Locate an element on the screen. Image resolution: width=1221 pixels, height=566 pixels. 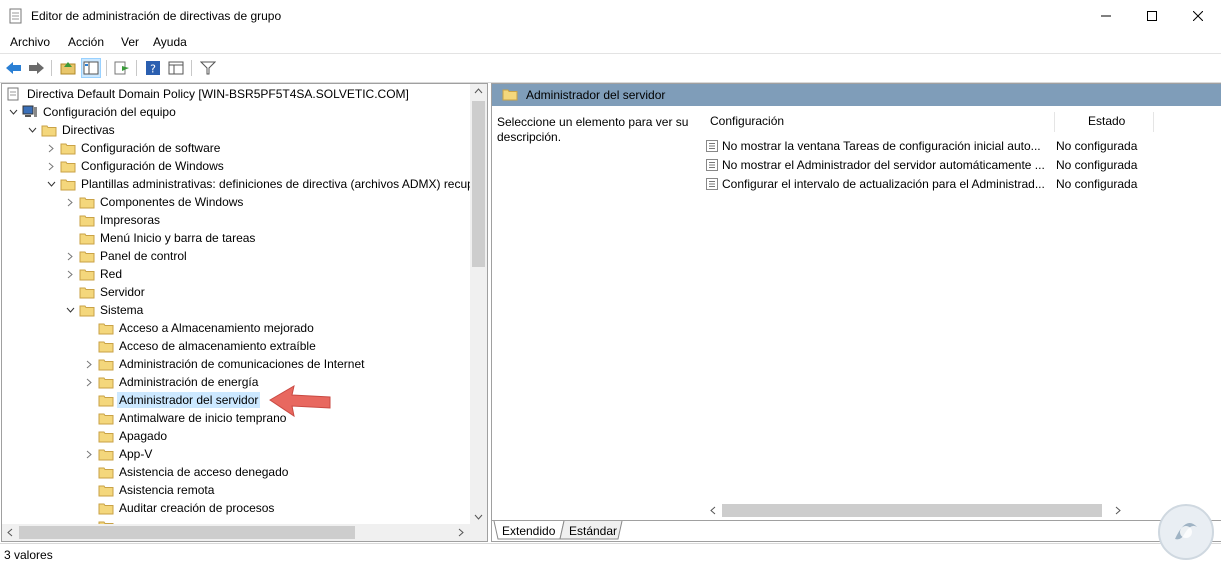
menu-ayuda: Ayuda is located at coordinates (170, 42).